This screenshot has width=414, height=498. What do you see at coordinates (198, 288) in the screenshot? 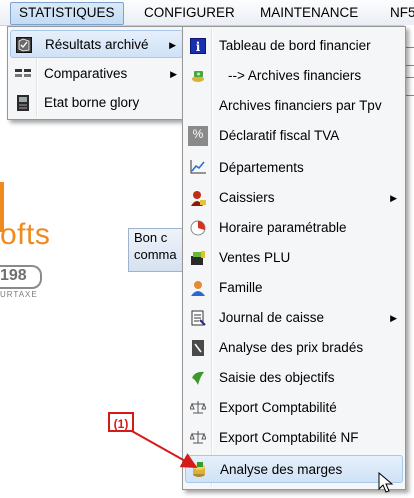
I see `user-icon` at bounding box center [198, 288].